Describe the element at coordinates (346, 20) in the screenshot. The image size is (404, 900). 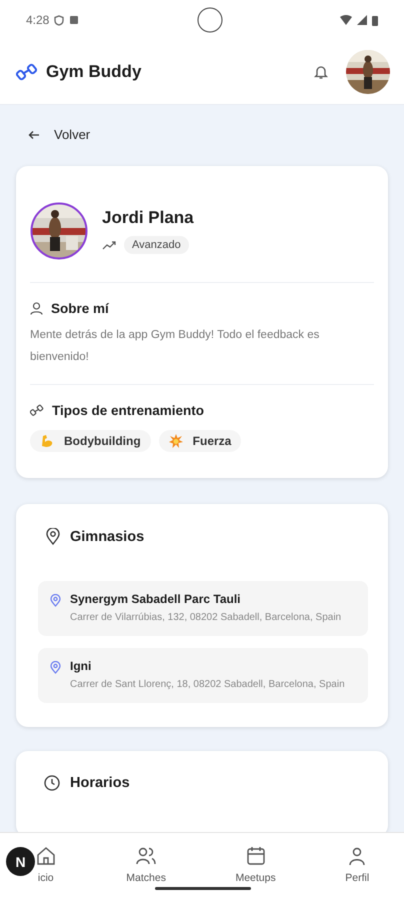
I see `wifi-icon` at that location.